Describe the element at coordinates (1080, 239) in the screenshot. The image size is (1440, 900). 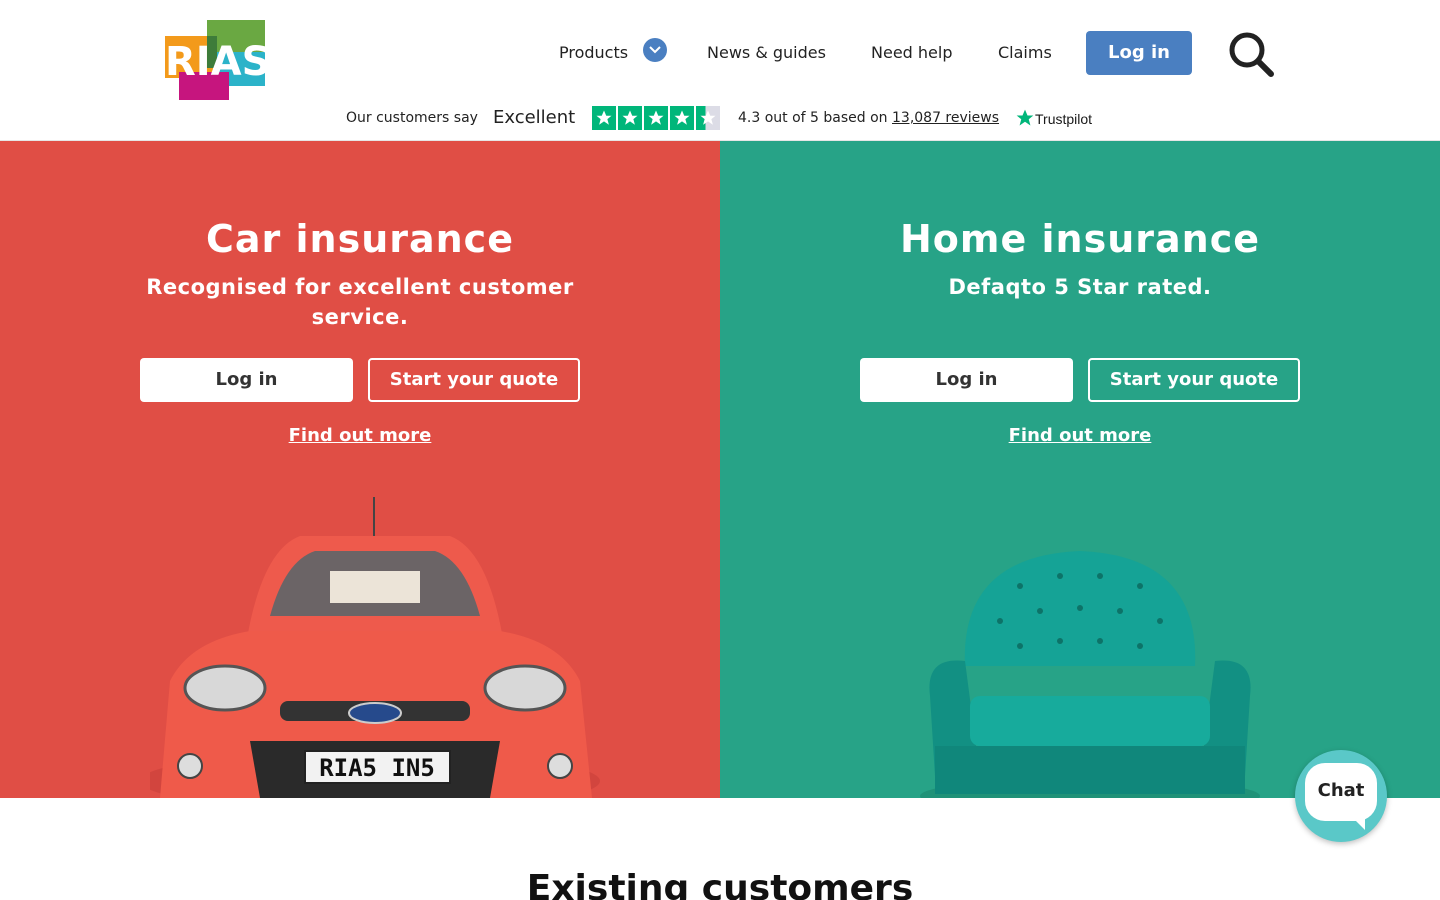
I see `home-panel-title: Home insurance` at that location.